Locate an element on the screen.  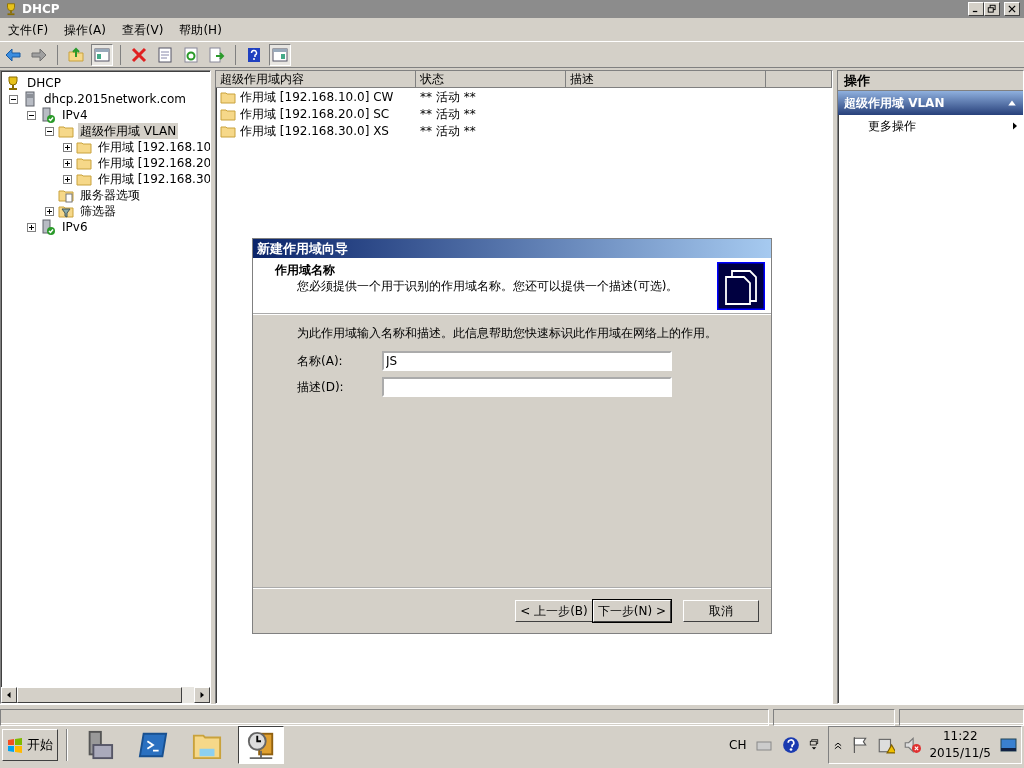
restore-icon is located at coordinates (992, 9).